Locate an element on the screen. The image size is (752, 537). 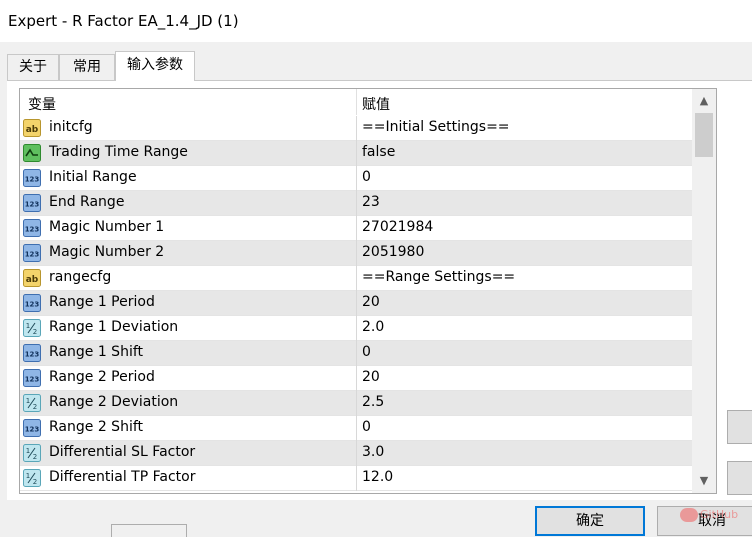
parameter-value: 3.0 is located at coordinates (373, 452).